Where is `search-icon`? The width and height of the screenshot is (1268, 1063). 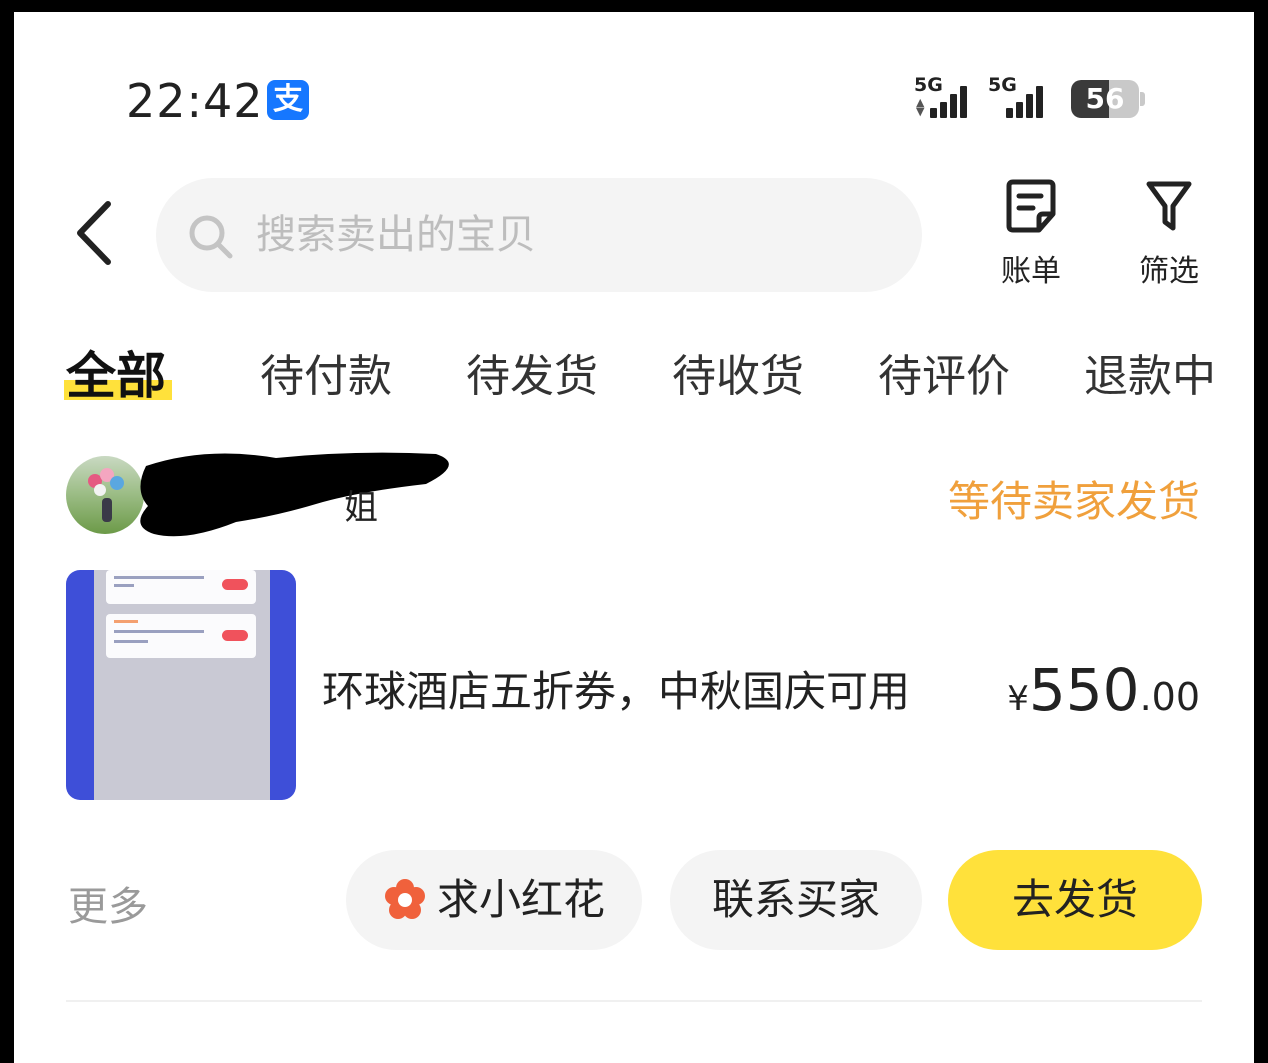
search-icon is located at coordinates (211, 237).